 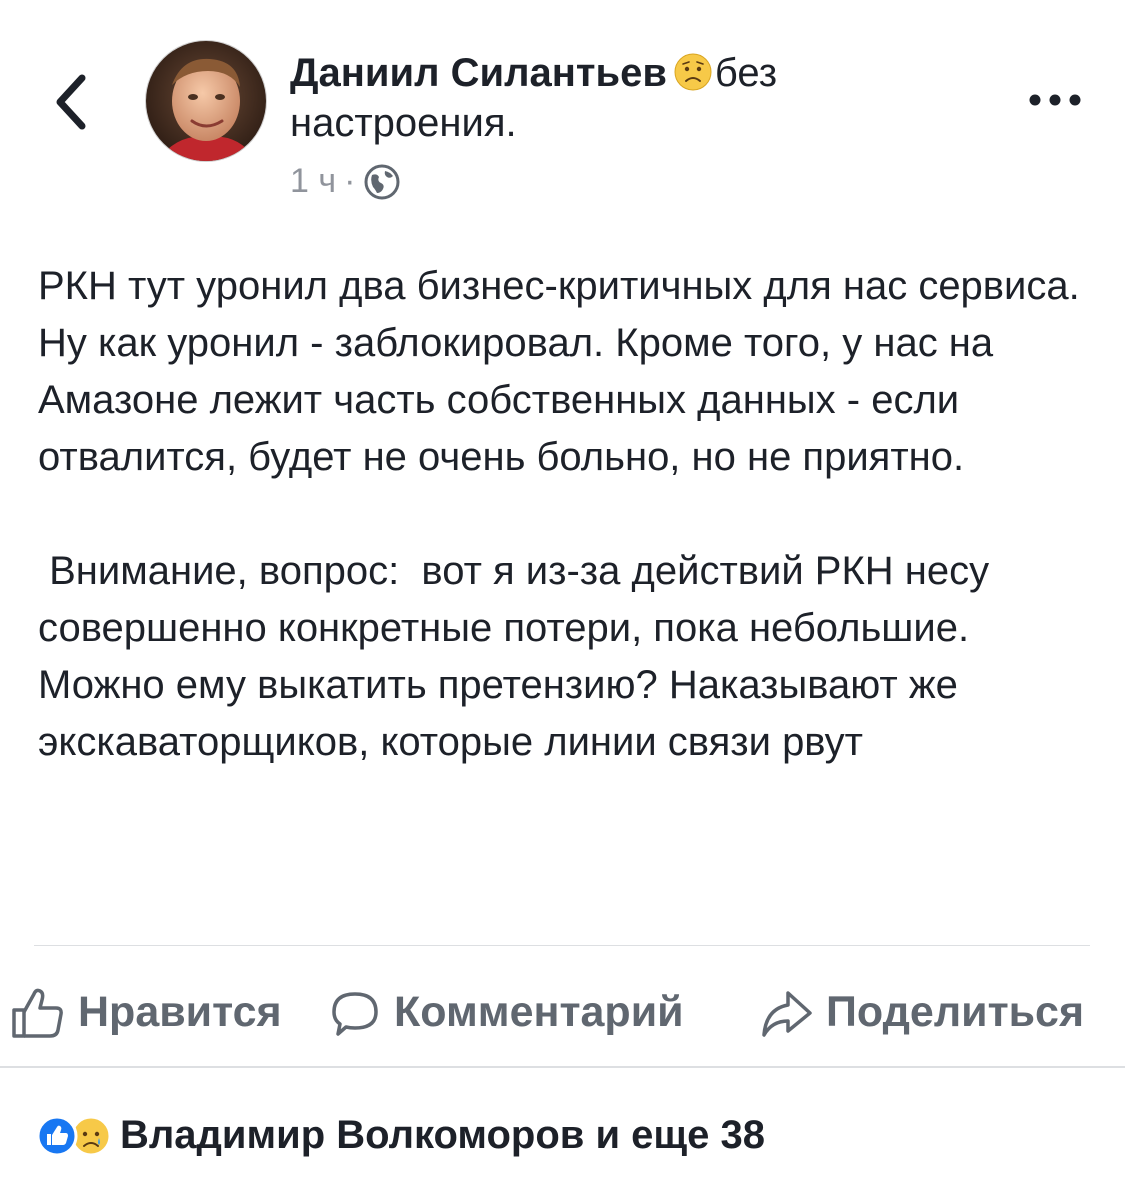 What do you see at coordinates (478, 73) in the screenshot?
I see `author-name: Даниил Силантьев` at bounding box center [478, 73].